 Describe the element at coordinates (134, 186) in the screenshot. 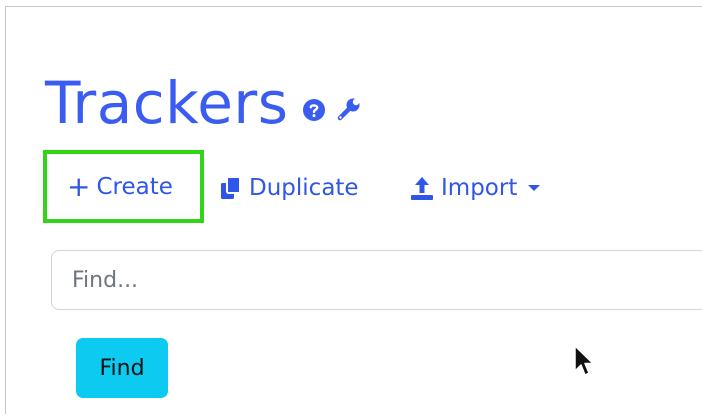

I see `create-label: Create` at that location.